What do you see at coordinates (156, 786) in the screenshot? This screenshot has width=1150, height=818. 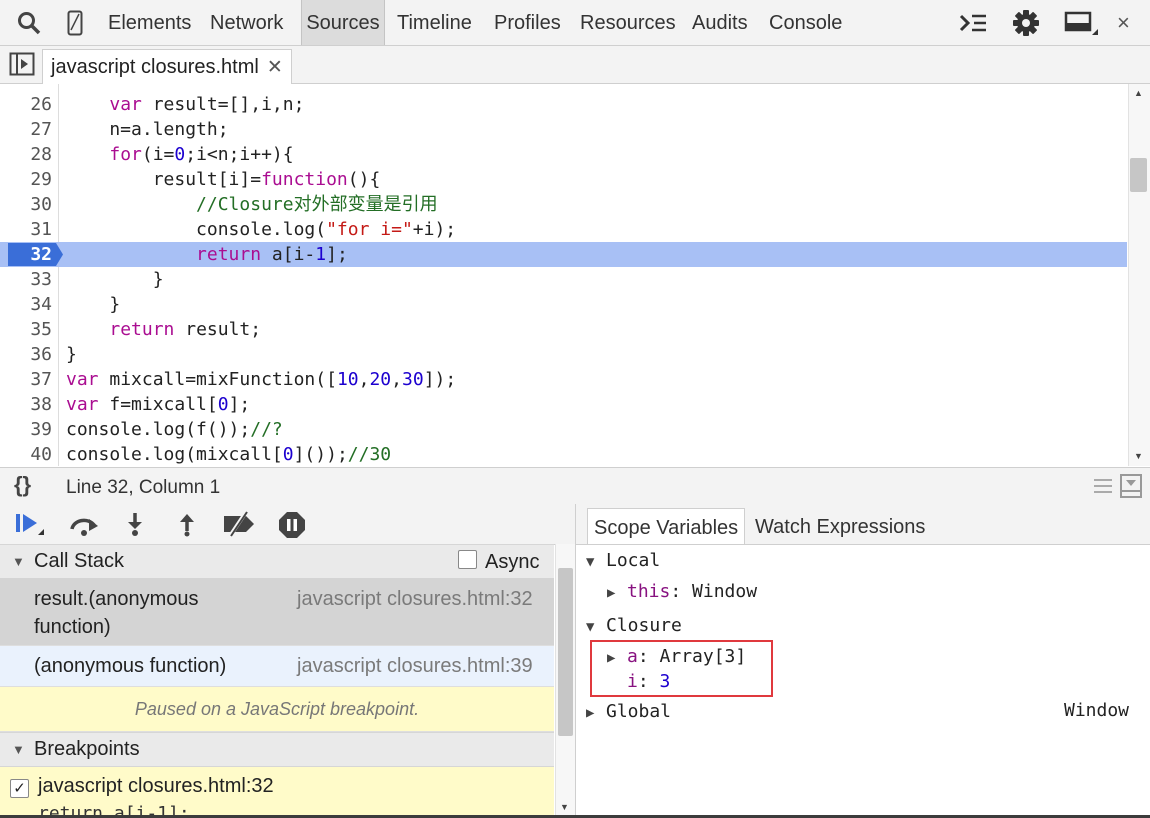 I see `breakpoint-label: javascript closures.html:32` at bounding box center [156, 786].